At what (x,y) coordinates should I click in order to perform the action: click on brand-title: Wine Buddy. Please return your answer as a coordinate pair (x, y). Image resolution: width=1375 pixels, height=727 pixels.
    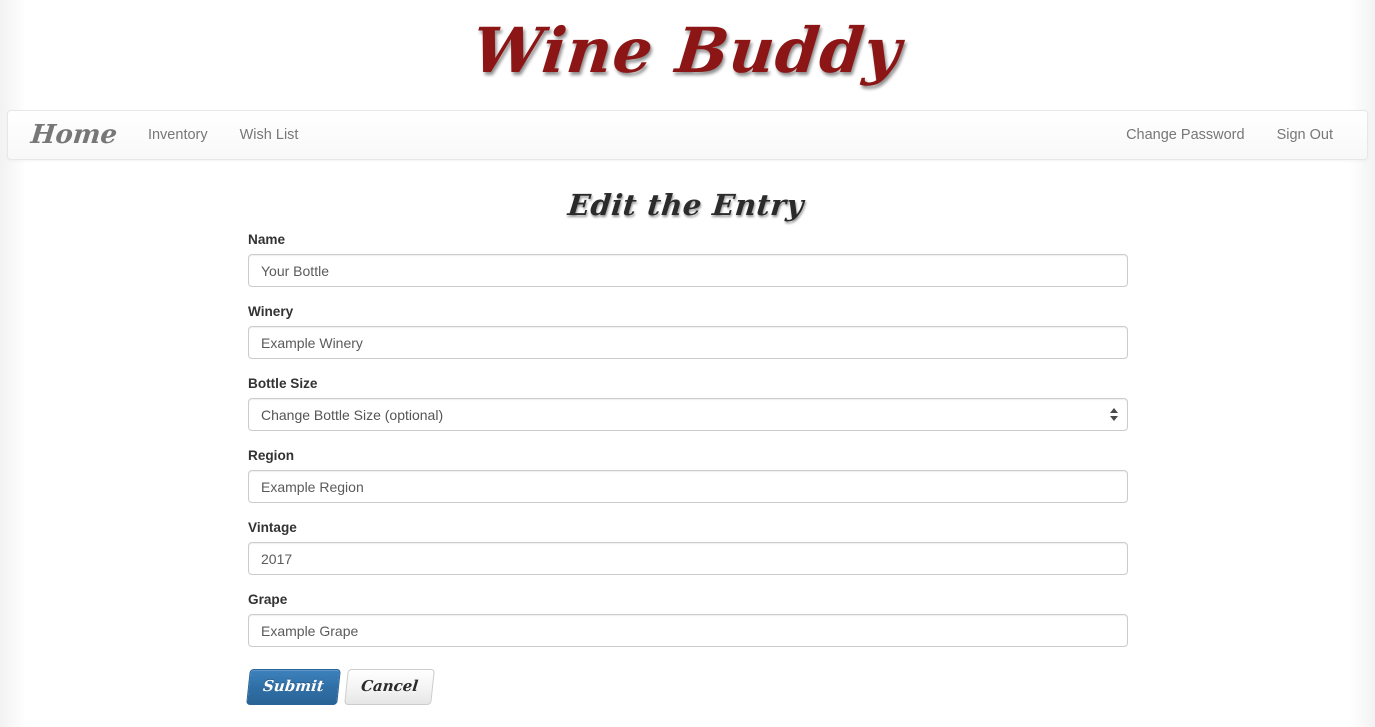
    Looking at the image, I should click on (687, 50).